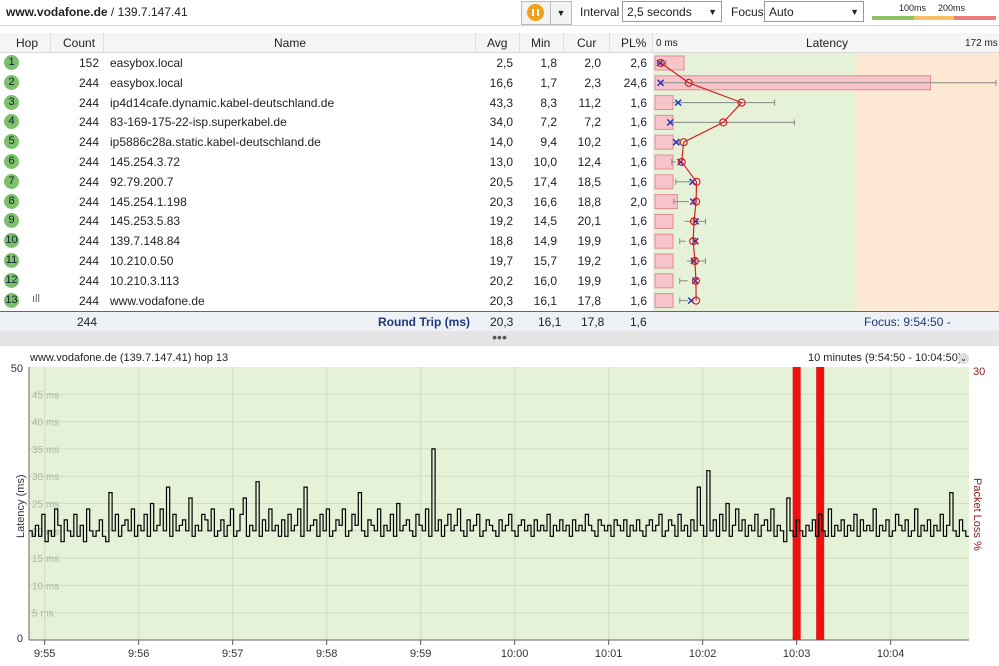  What do you see at coordinates (814, 11) in the screenshot?
I see `focus-select: Auto ▼` at bounding box center [814, 11].